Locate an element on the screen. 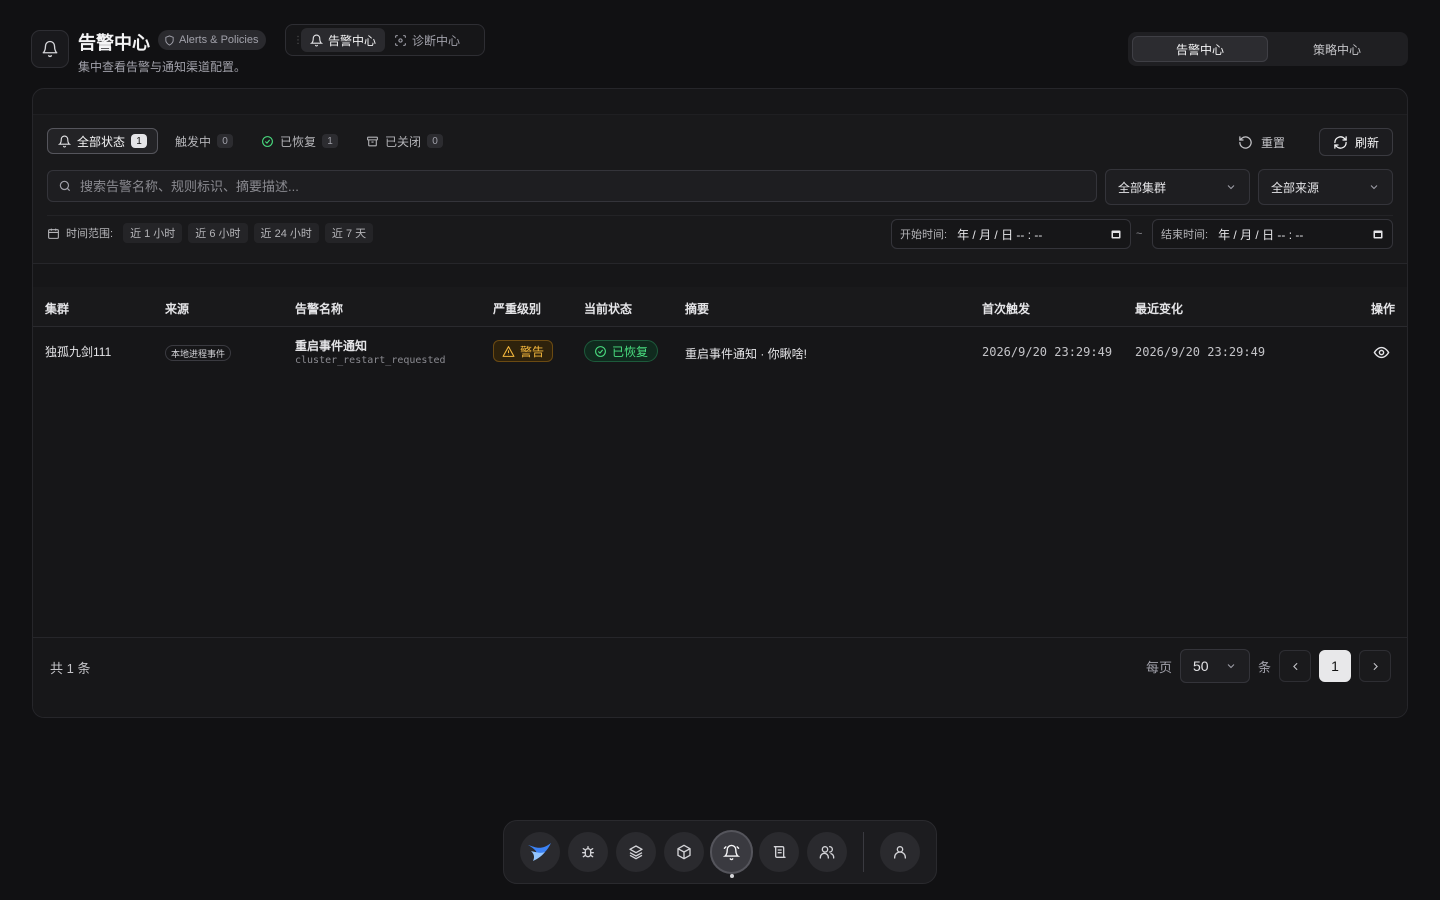 This screenshot has height=900, width=1440. dock-debug is located at coordinates (587, 852).